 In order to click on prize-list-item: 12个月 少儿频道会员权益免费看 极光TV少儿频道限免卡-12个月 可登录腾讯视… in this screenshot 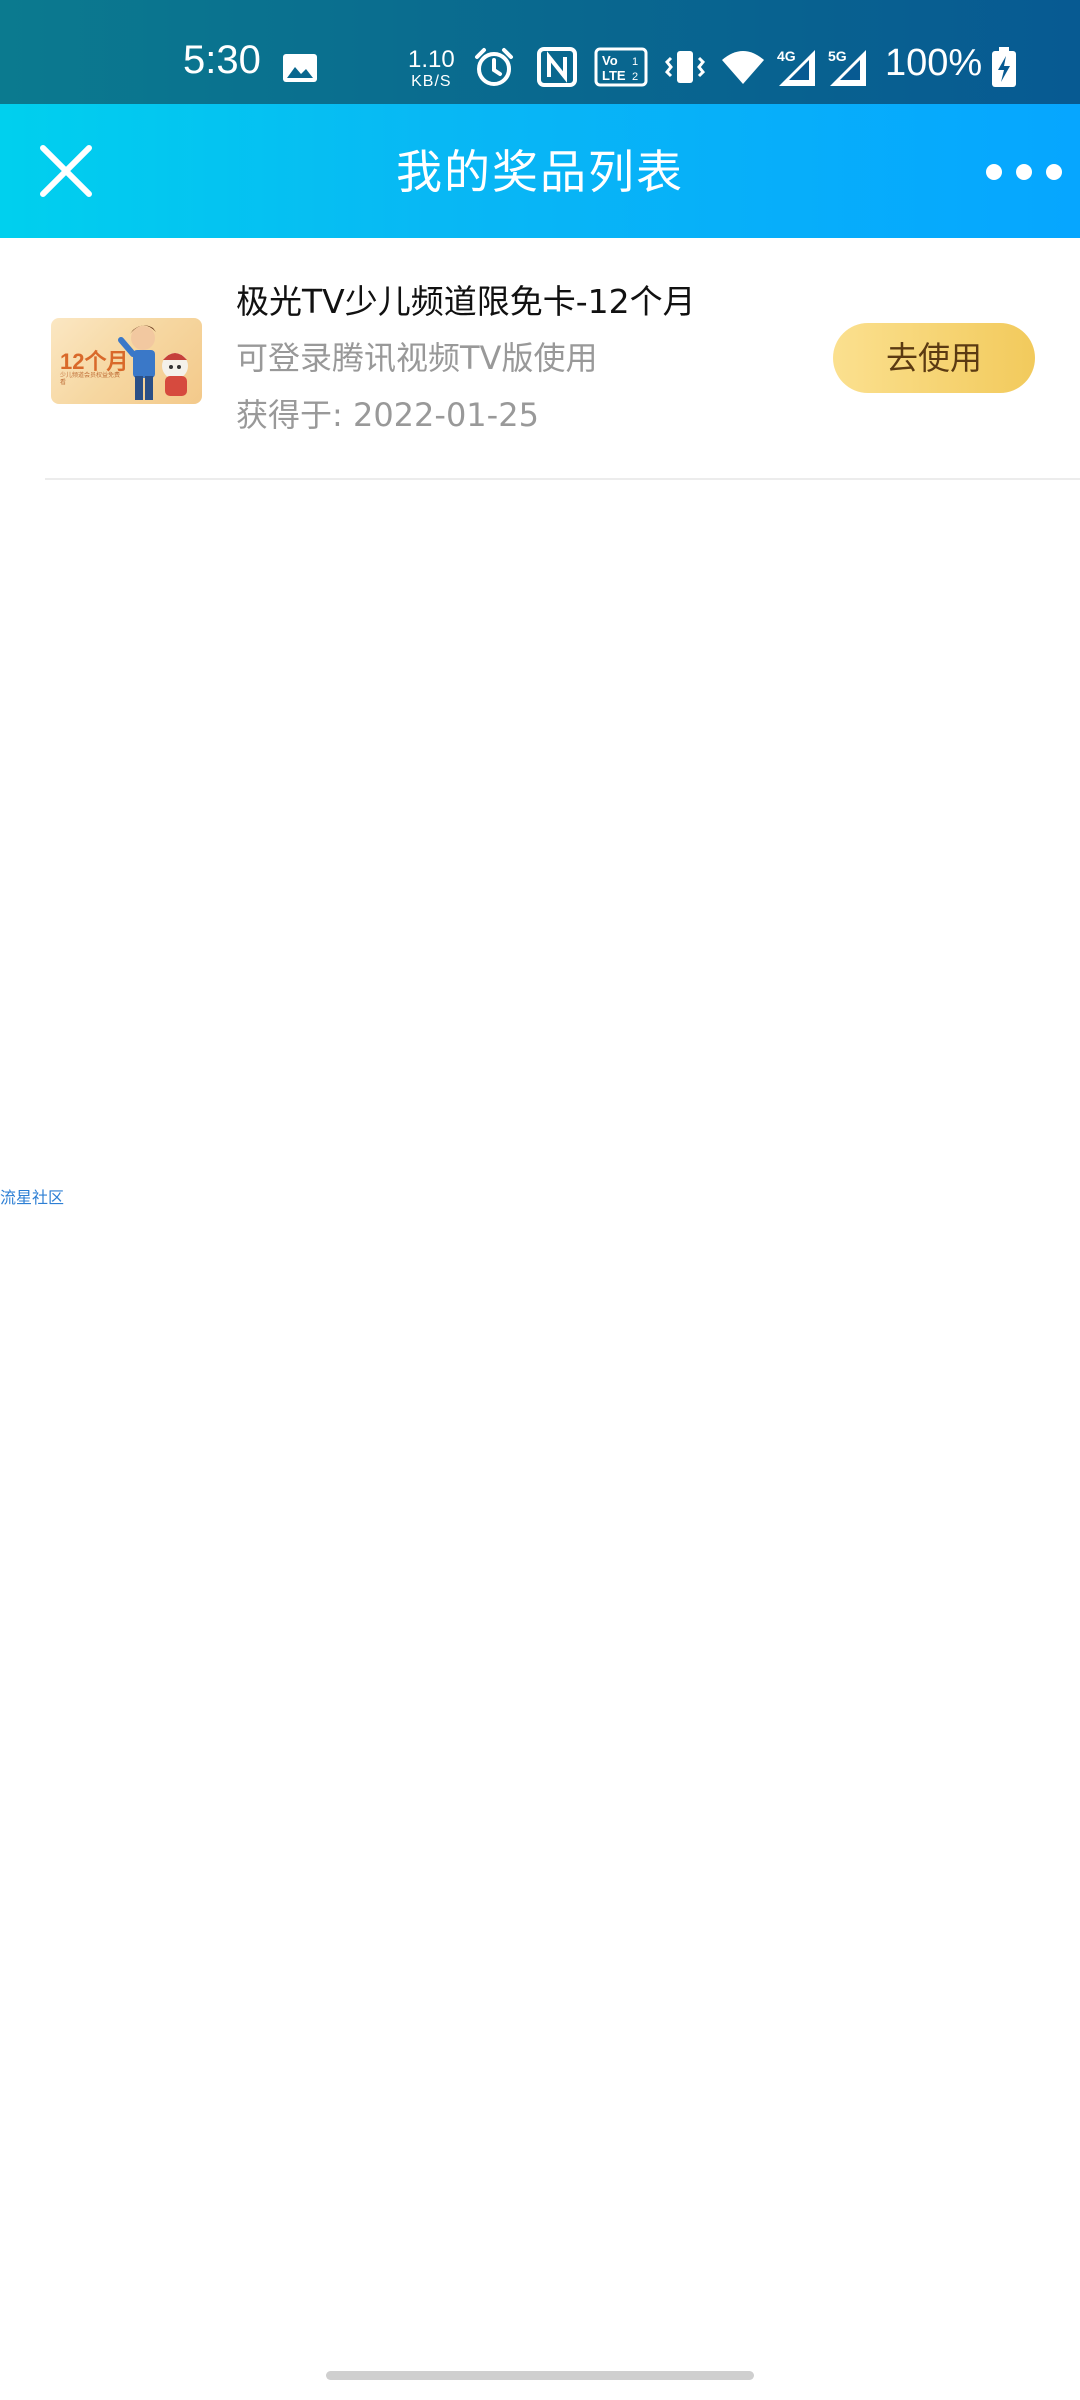, I will do `click(540, 358)`.